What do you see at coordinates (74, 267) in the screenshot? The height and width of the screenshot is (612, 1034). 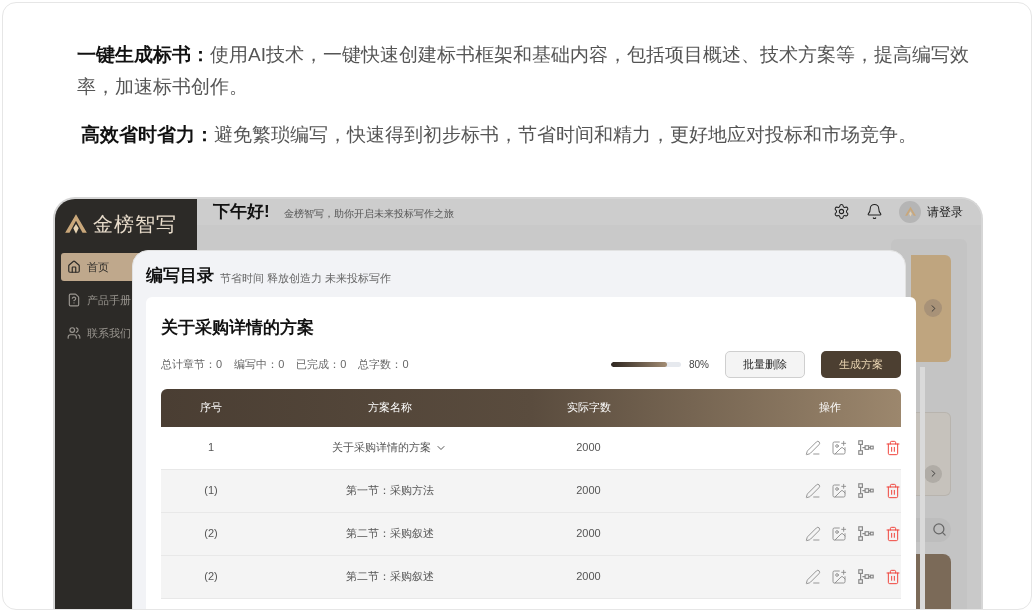 I see `home-icon` at bounding box center [74, 267].